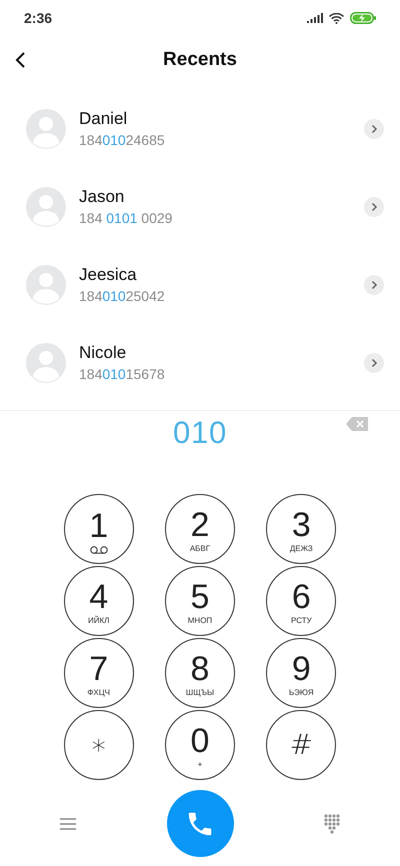 This screenshot has width=400, height=866. Describe the element at coordinates (122, 374) in the screenshot. I see `phone-number: 18401015678` at that location.